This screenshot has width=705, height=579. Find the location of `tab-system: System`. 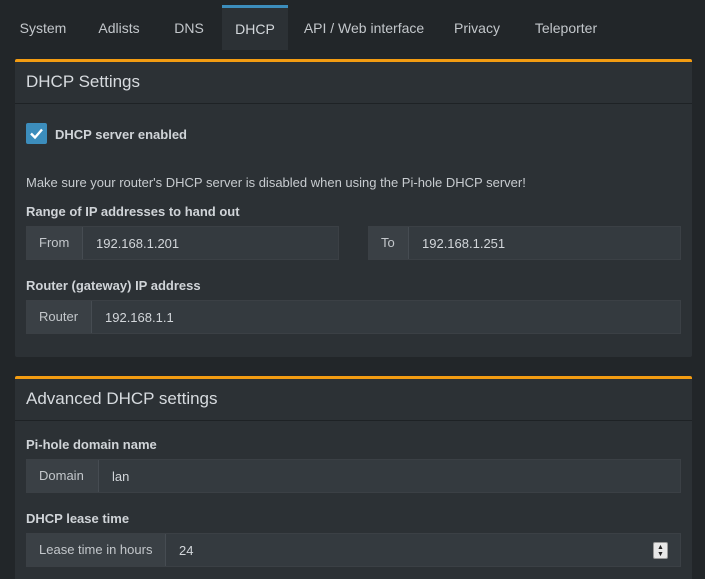

tab-system: System is located at coordinates (43, 27).